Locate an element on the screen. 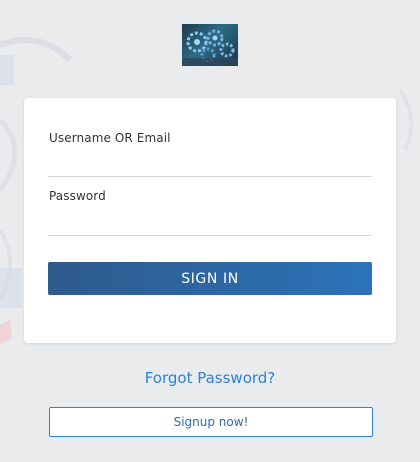  password-label: Password is located at coordinates (77, 196).